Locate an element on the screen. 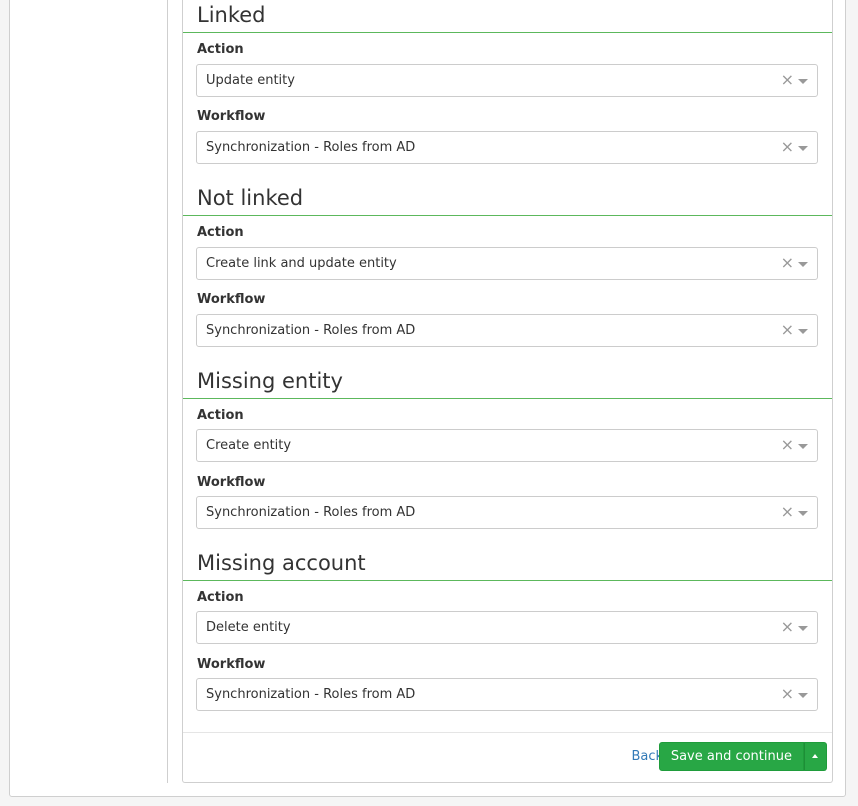 This screenshot has height=806, width=858. action-select: Update entity × is located at coordinates (507, 80).